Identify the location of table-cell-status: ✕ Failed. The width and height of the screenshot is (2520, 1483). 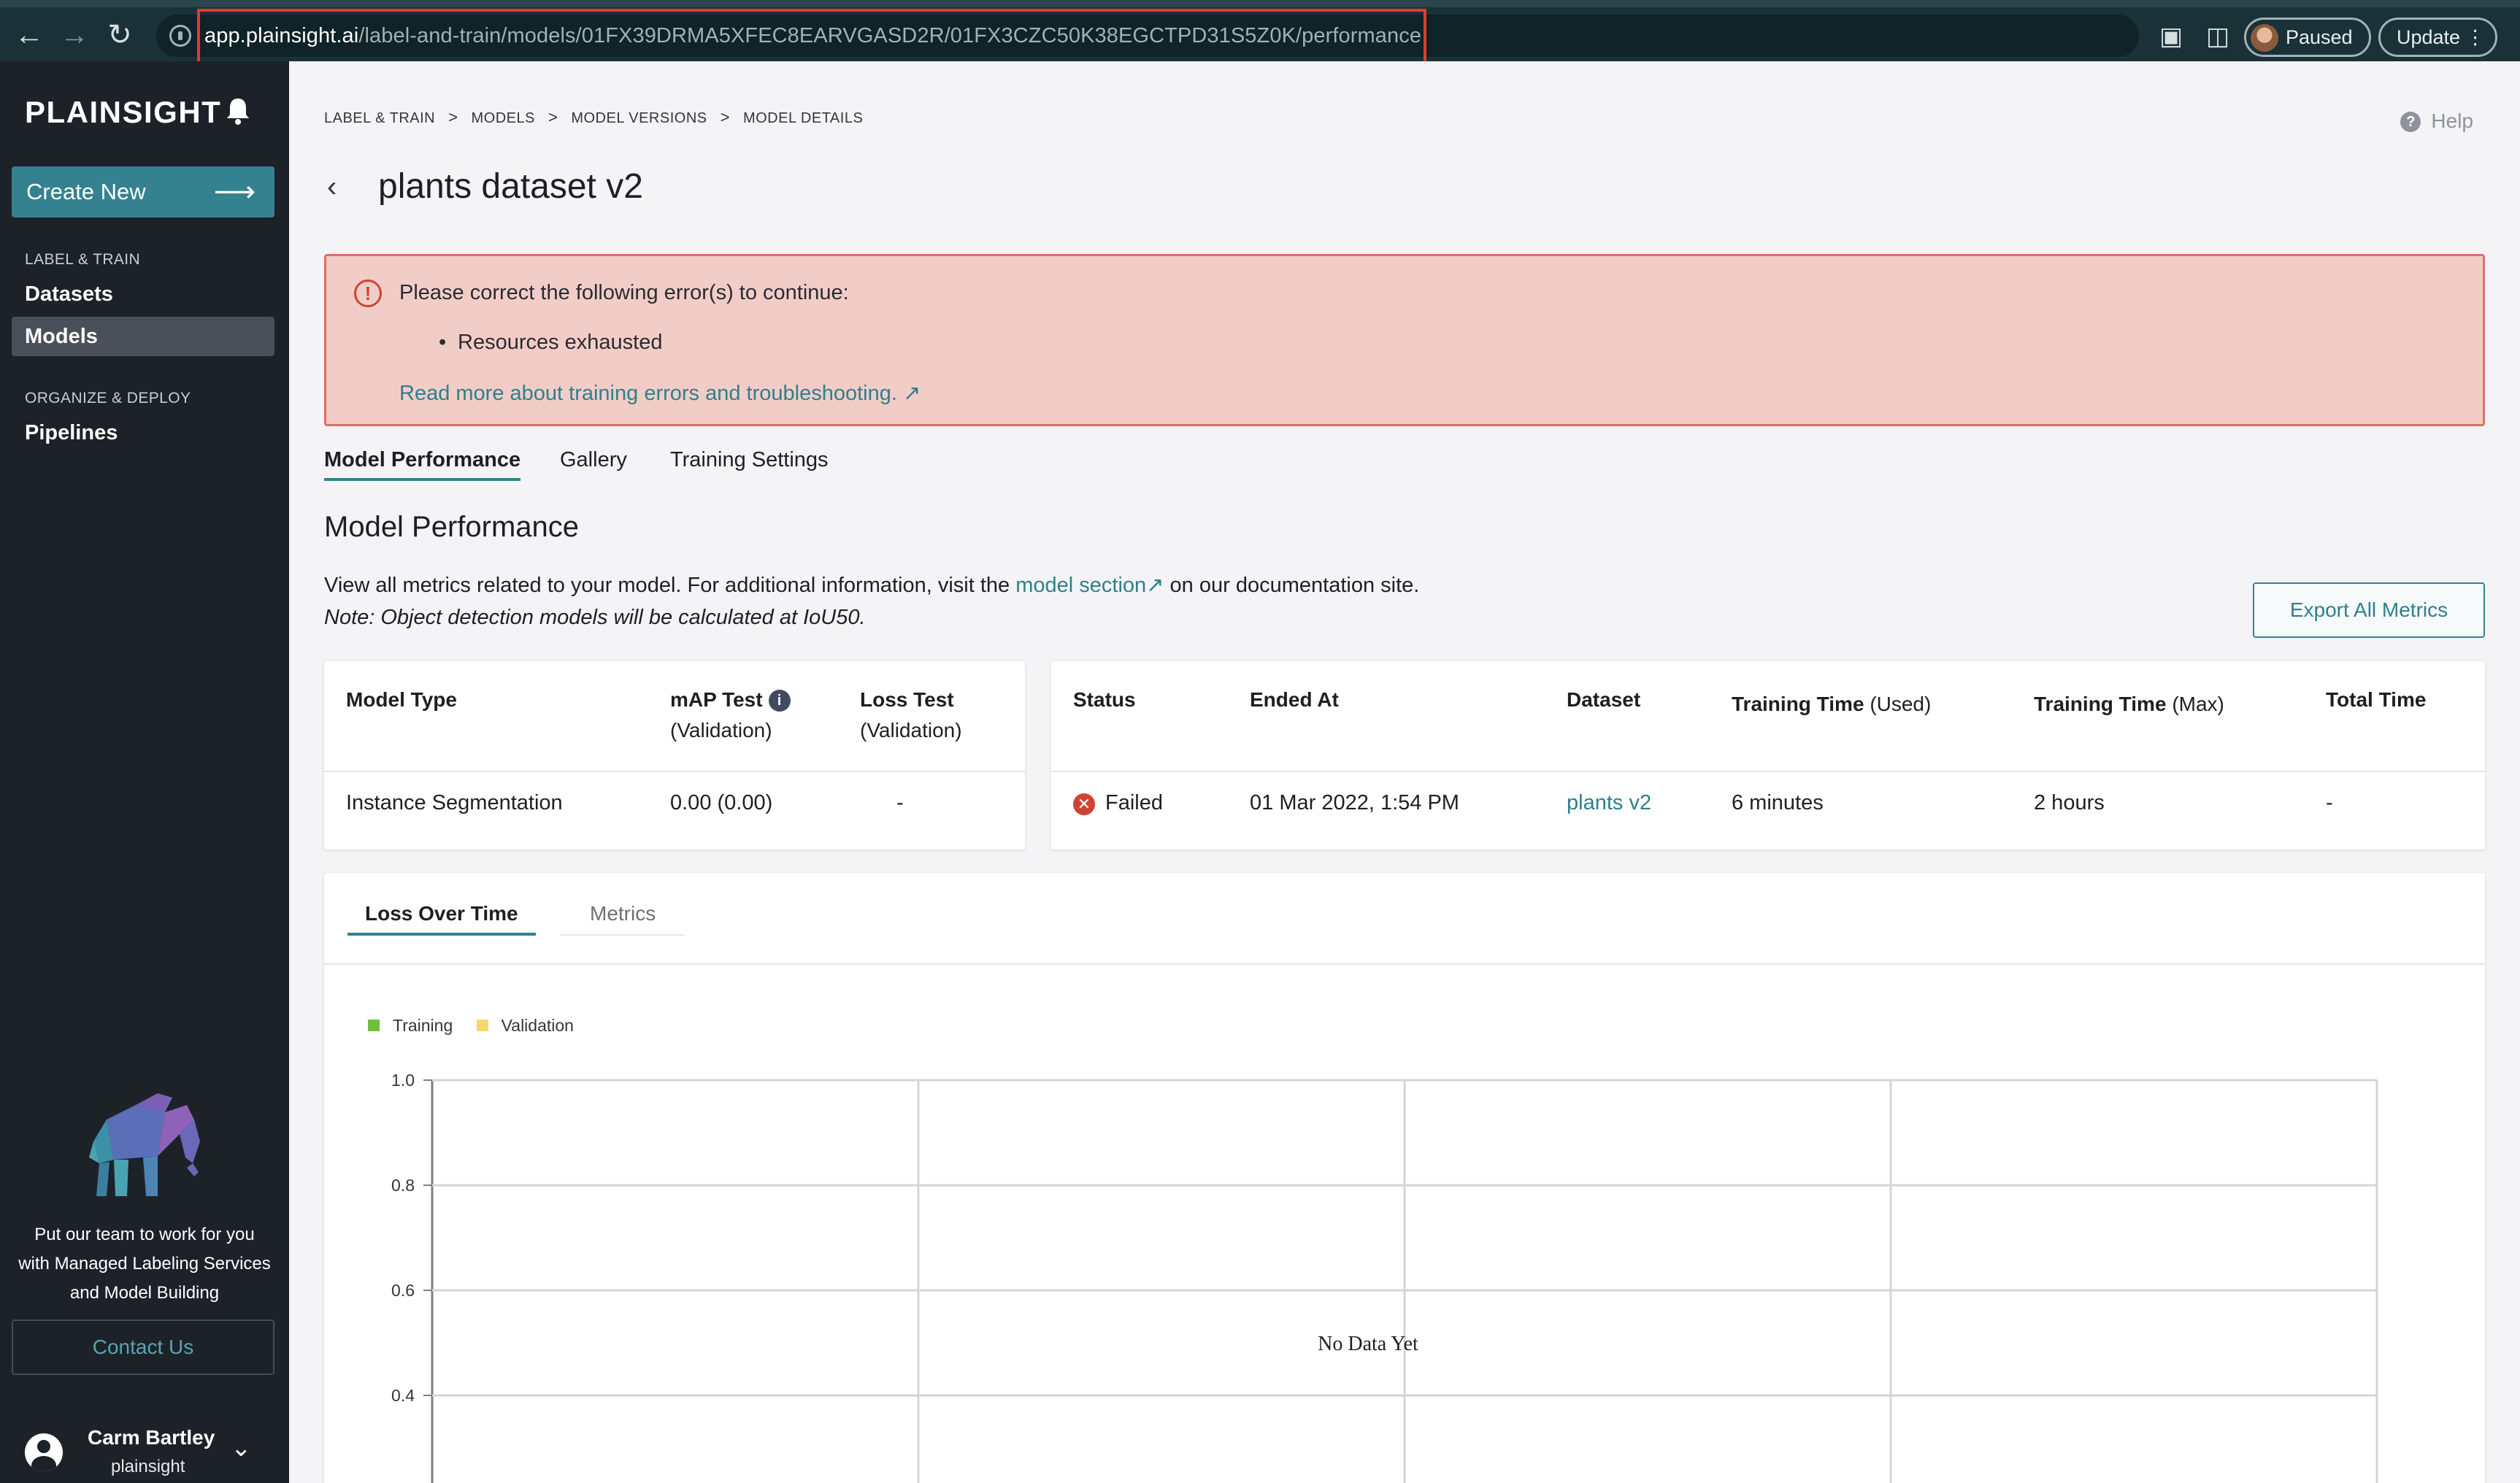
(1118, 803).